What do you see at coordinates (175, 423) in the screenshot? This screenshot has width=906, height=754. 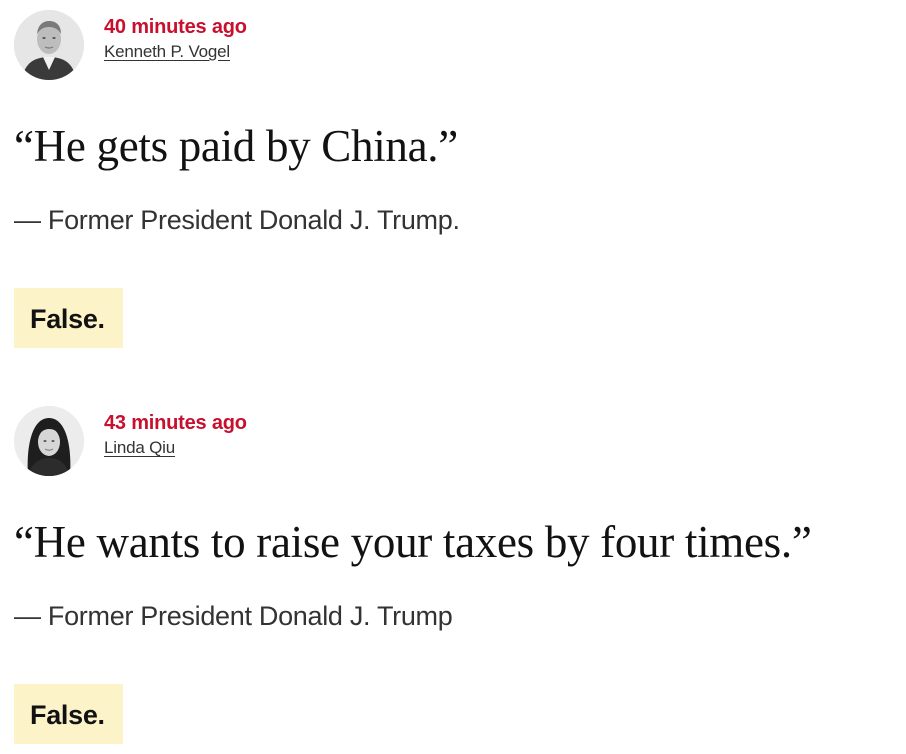 I see `timestamp: 43 minutes ago` at bounding box center [175, 423].